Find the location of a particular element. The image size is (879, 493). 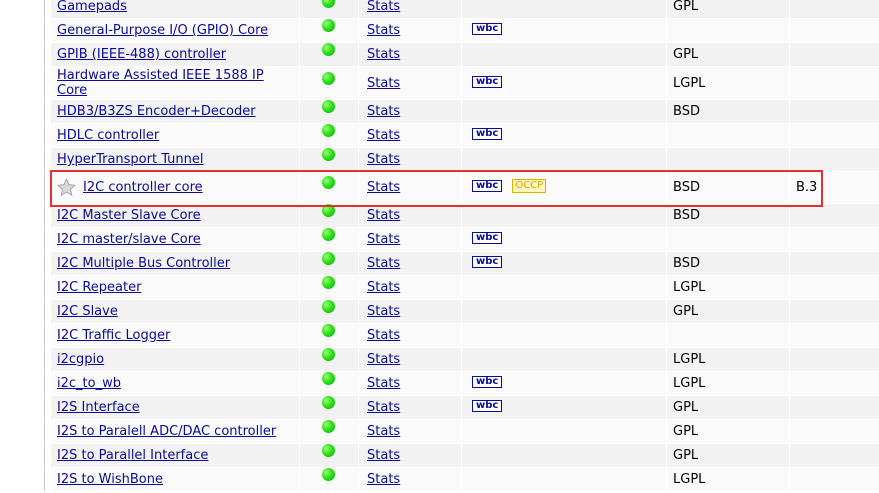

table-row: i2c_to_wb Stats wbc LGPL is located at coordinates (461, 383).